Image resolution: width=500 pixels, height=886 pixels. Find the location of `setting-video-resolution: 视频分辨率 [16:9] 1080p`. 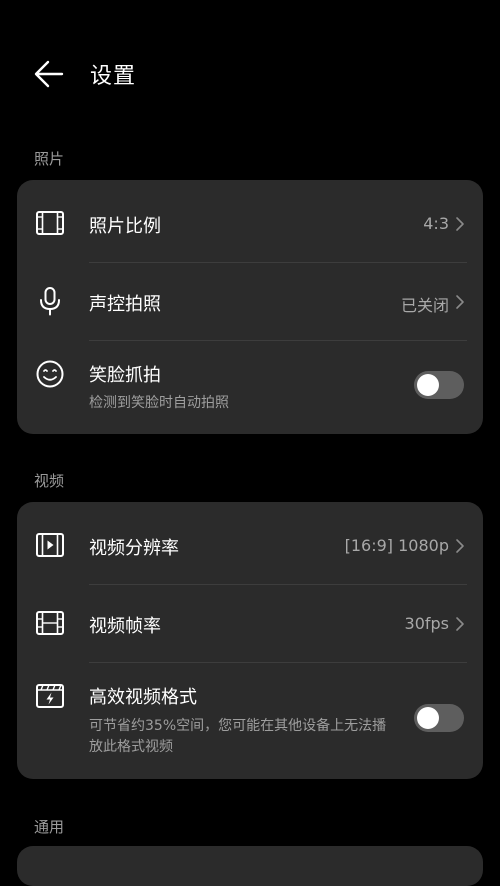

setting-video-resolution: 视频分辨率 [16:9] 1080p is located at coordinates (250, 543).